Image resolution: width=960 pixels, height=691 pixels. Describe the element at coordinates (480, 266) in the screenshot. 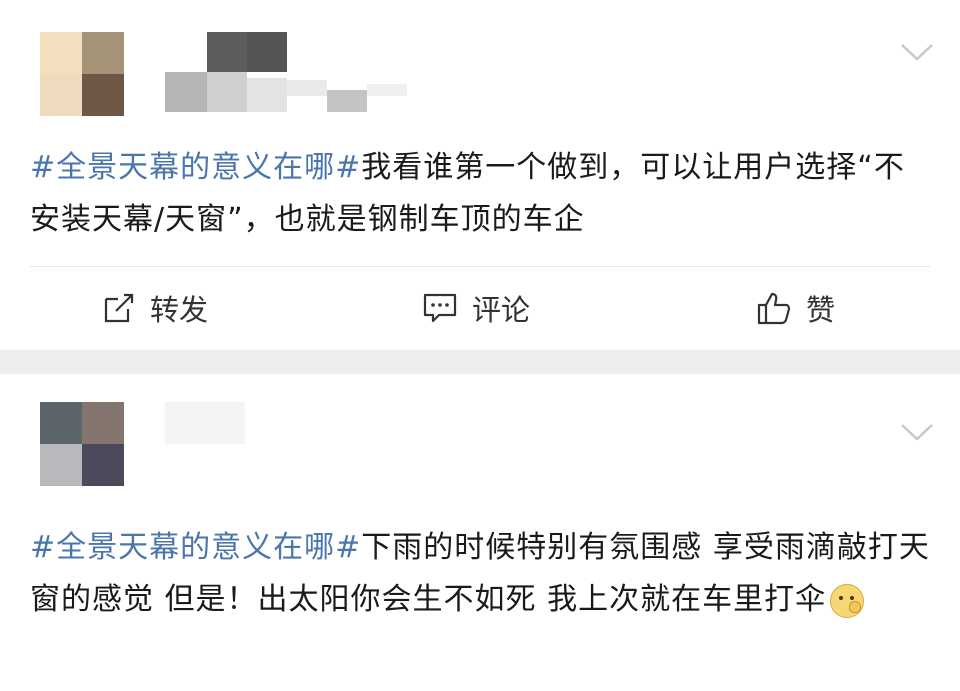

I see `divider` at that location.